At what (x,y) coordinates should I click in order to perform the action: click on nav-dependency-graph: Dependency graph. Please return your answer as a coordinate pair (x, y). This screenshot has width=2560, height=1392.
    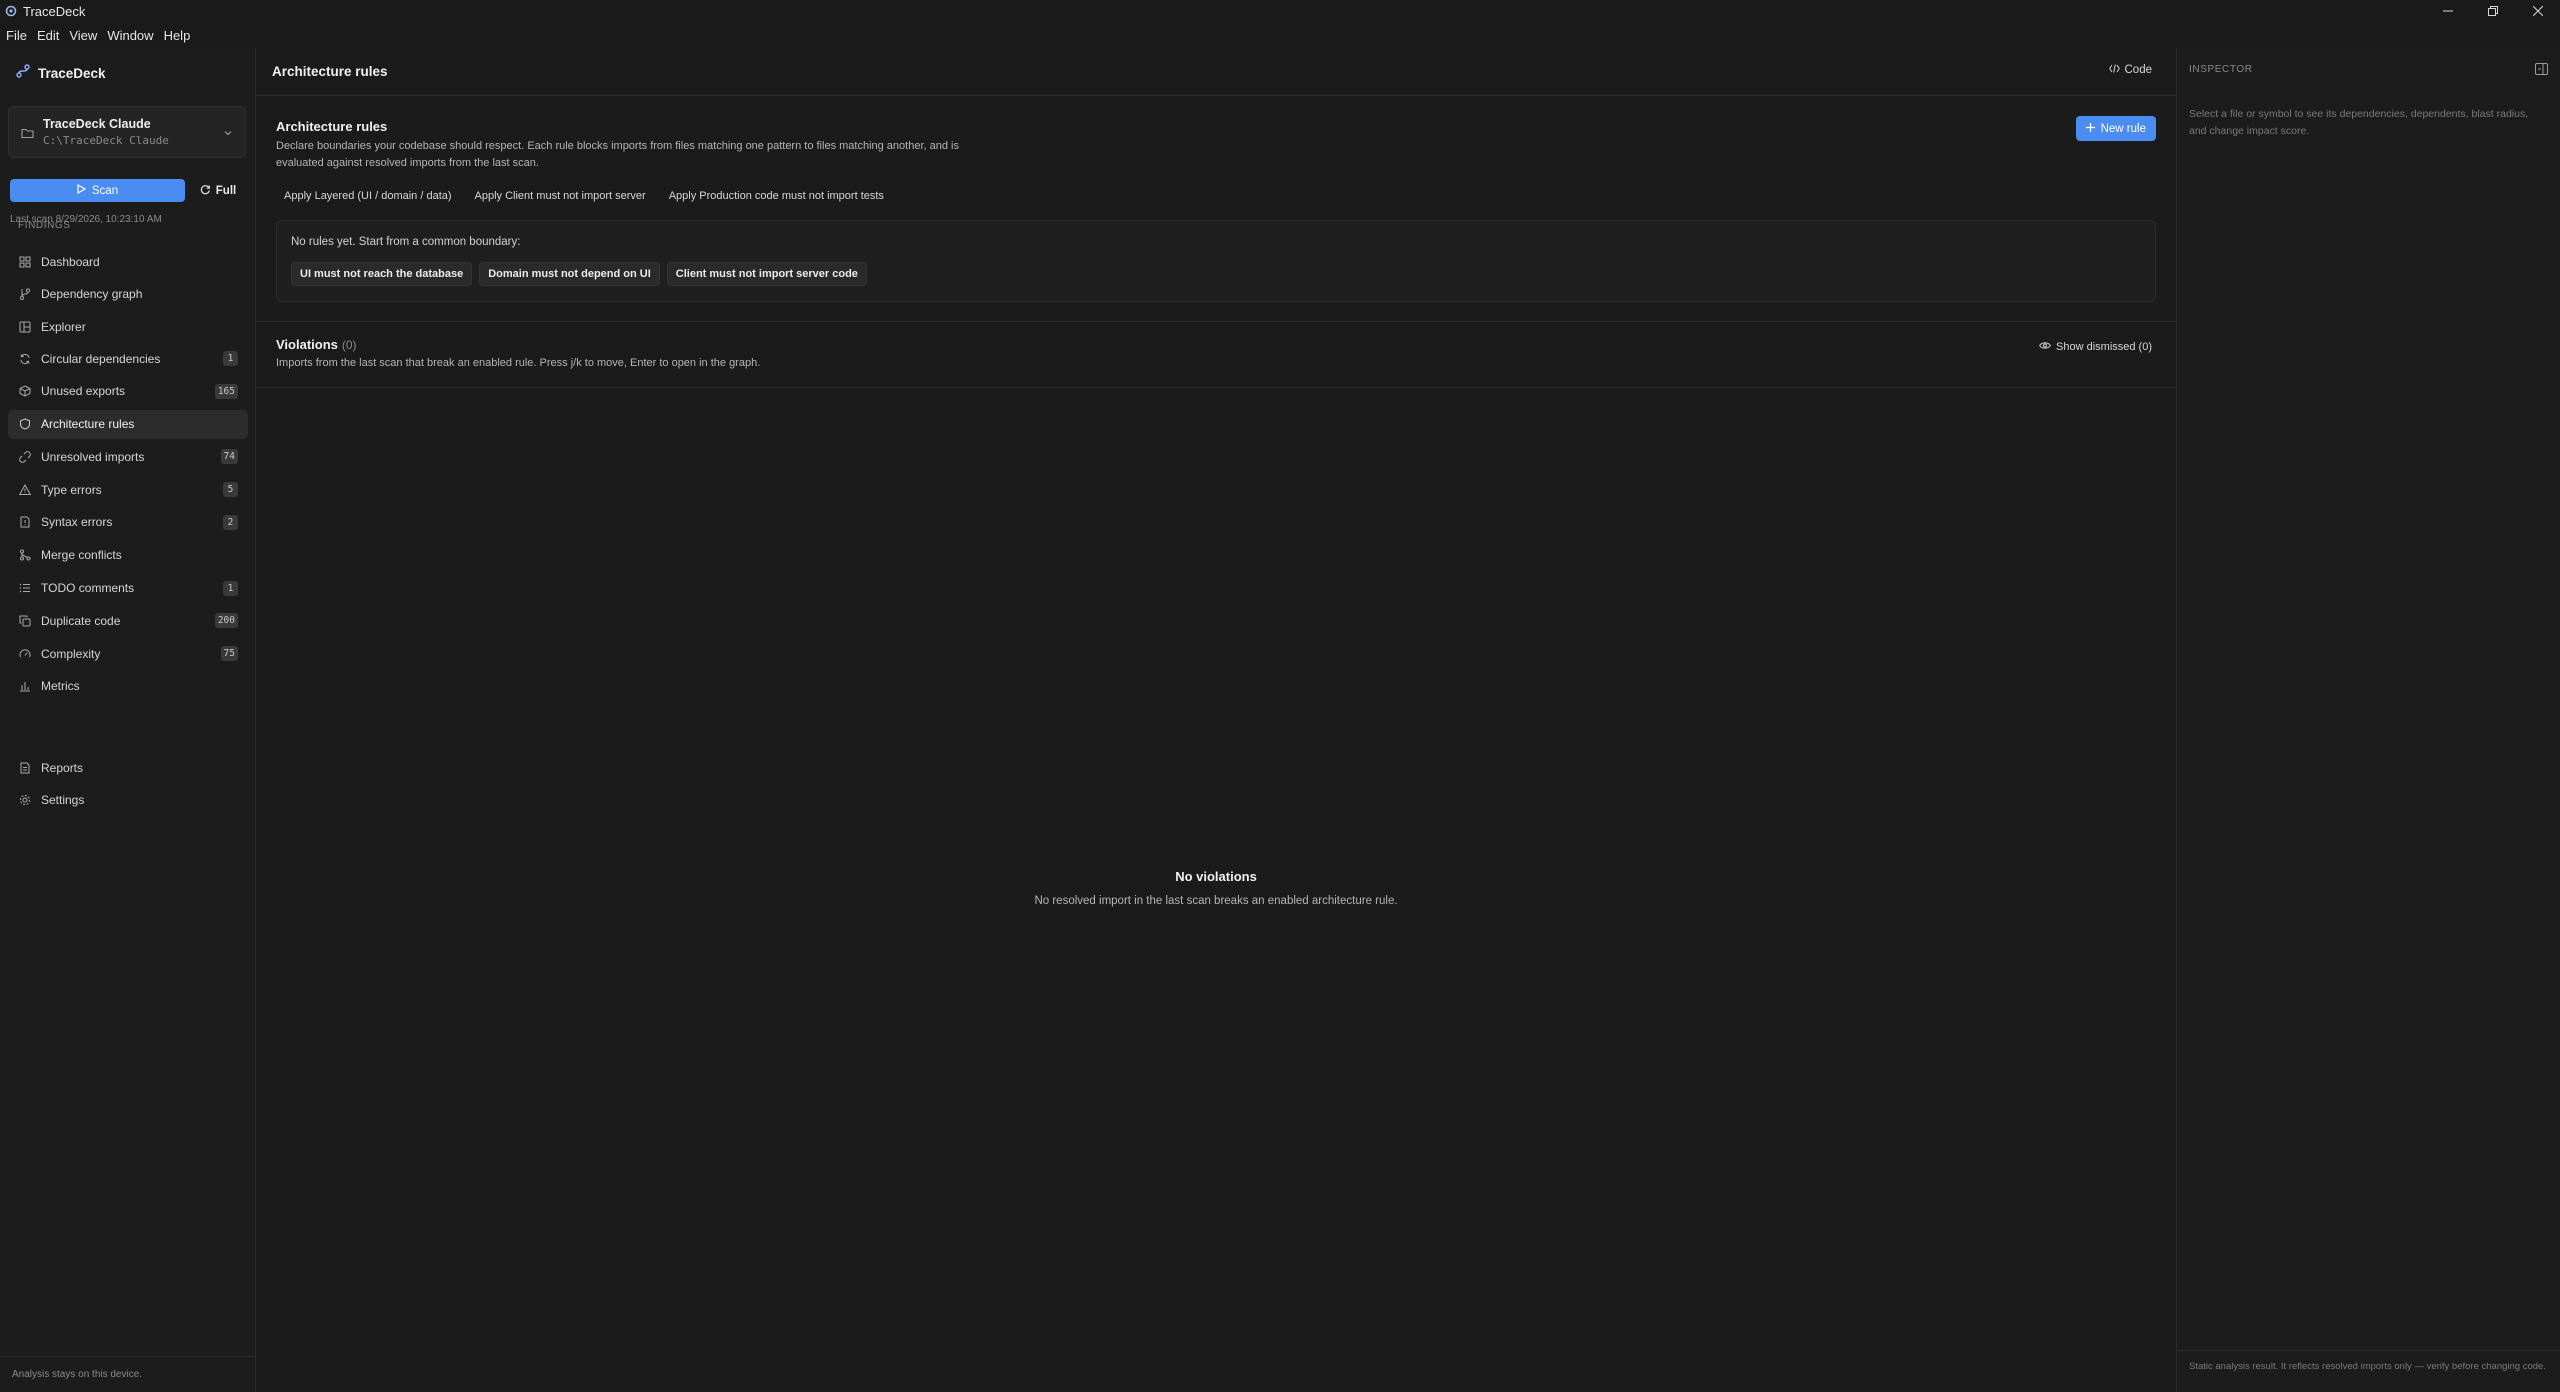
    Looking at the image, I should click on (128, 294).